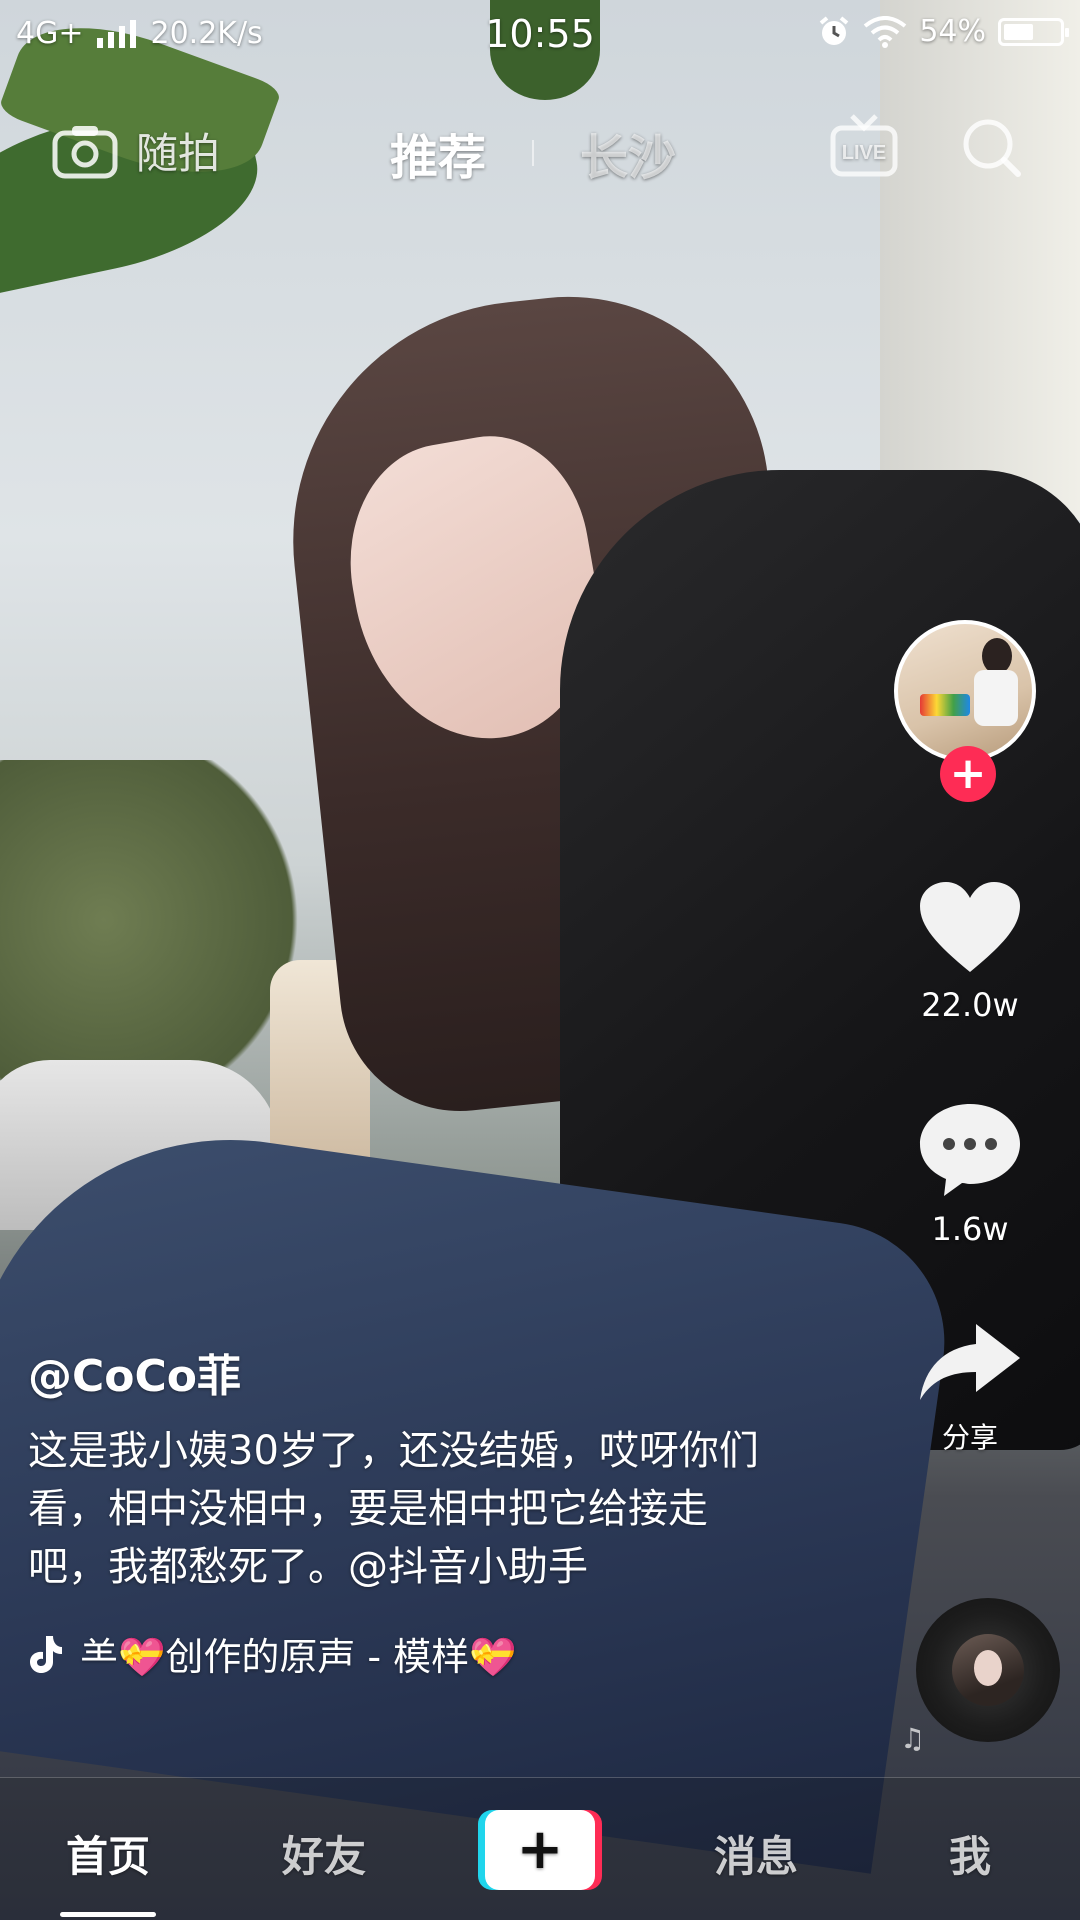 Image resolution: width=1080 pixels, height=1920 pixels. I want to click on create-button: +, so click(540, 1850).